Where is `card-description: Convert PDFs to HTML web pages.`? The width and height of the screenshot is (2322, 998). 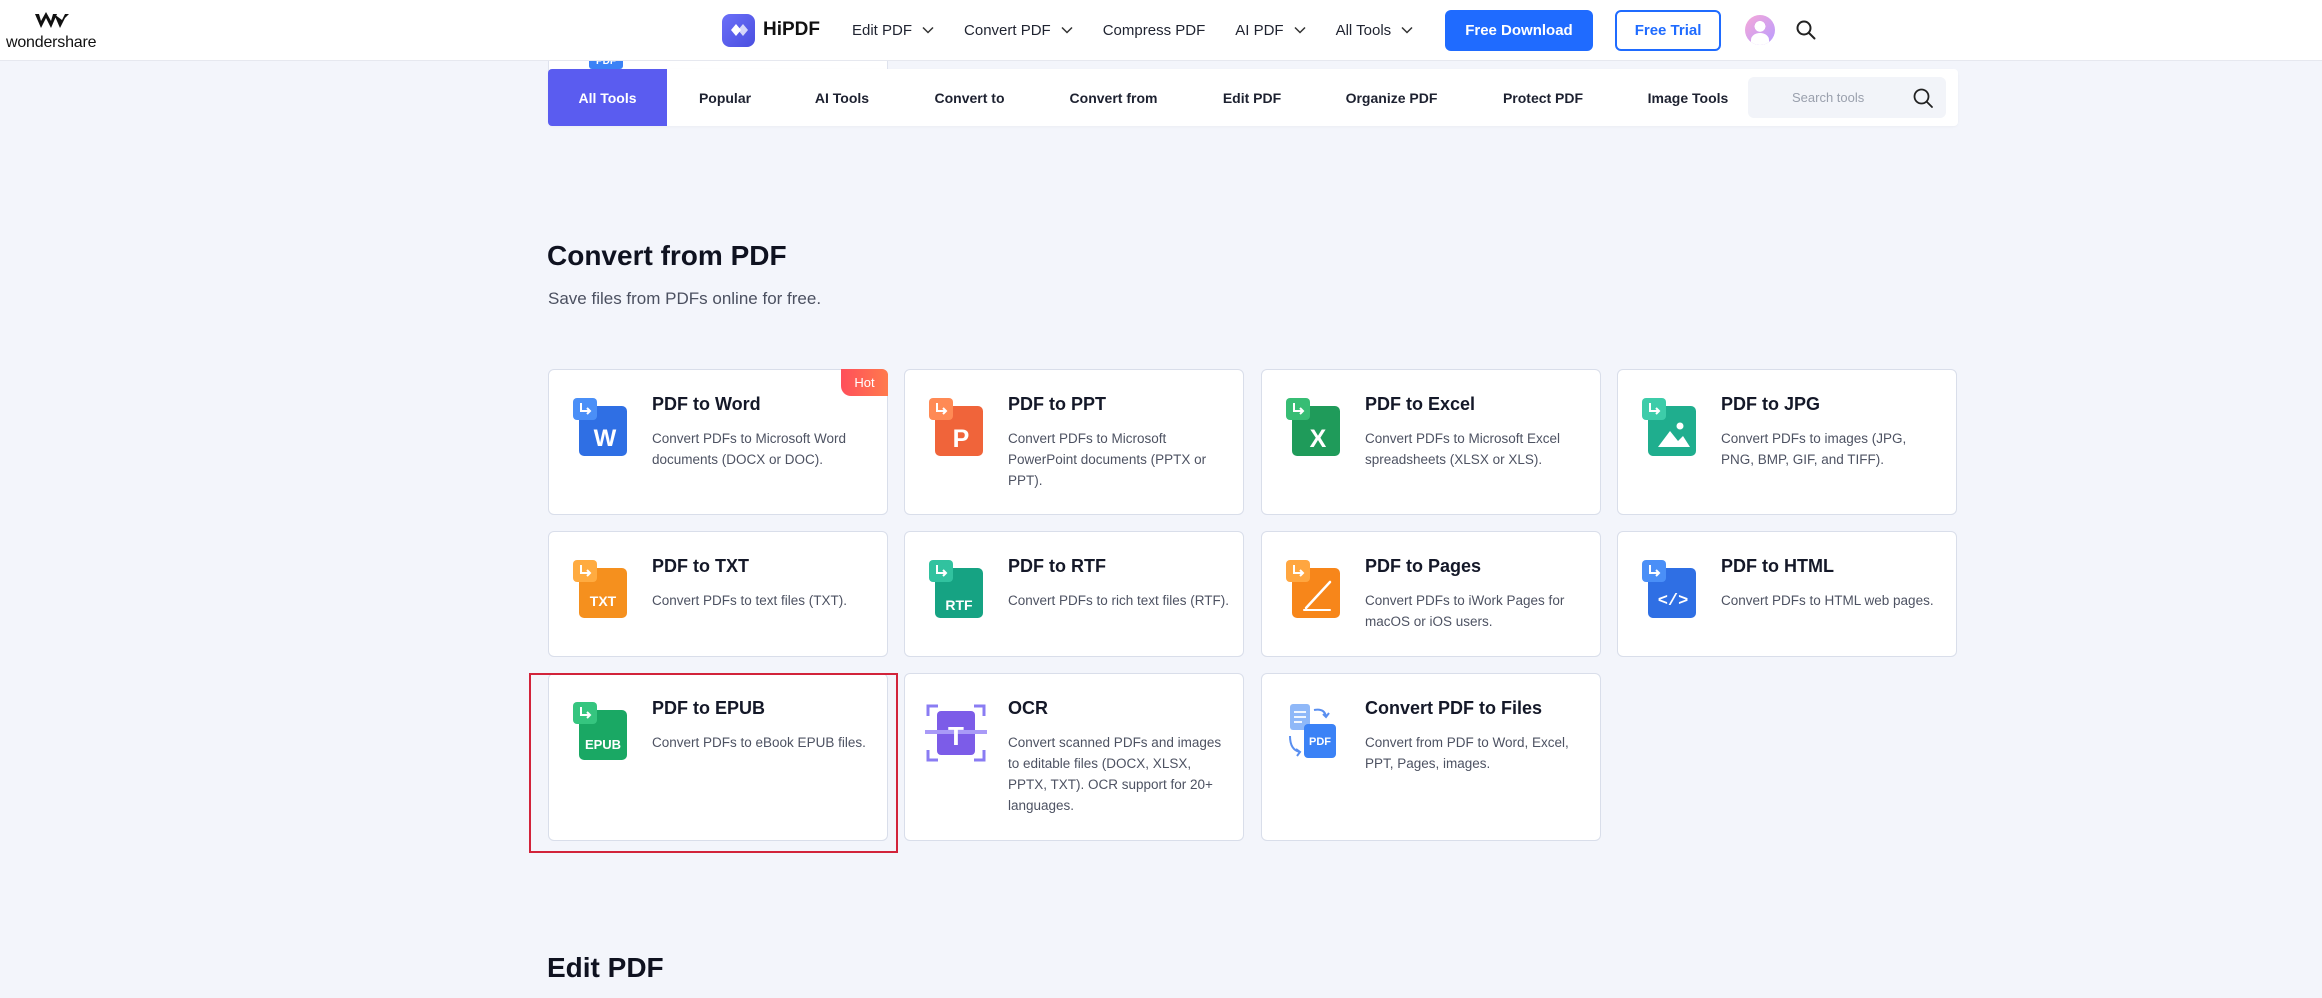 card-description: Convert PDFs to HTML web pages. is located at coordinates (1827, 600).